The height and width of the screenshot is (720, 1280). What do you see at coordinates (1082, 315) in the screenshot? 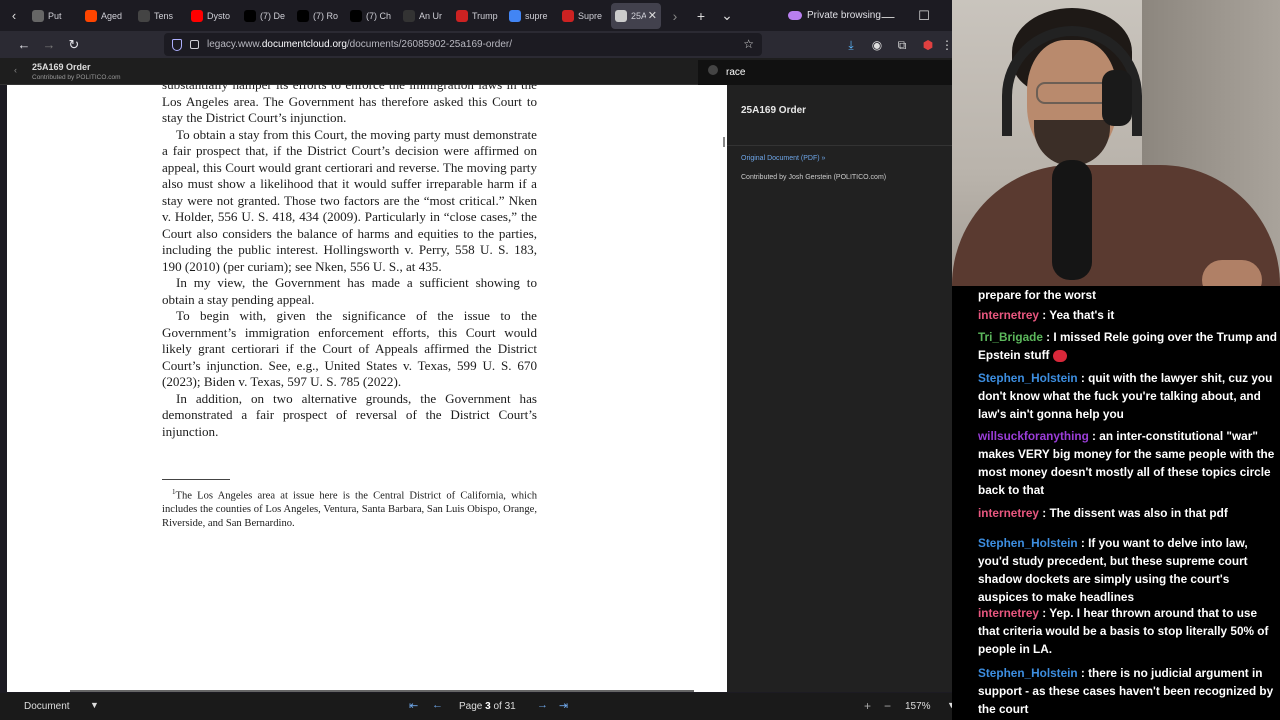
I see `chat-text: Yea that's it` at bounding box center [1082, 315].